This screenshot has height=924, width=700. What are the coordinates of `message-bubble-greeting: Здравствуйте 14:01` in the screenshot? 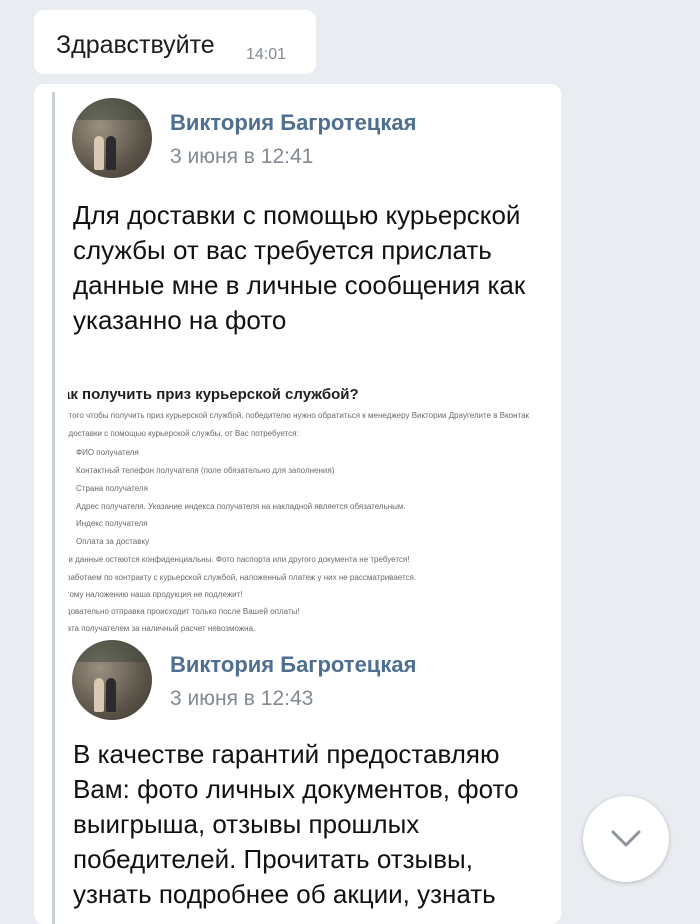 It's located at (175, 42).